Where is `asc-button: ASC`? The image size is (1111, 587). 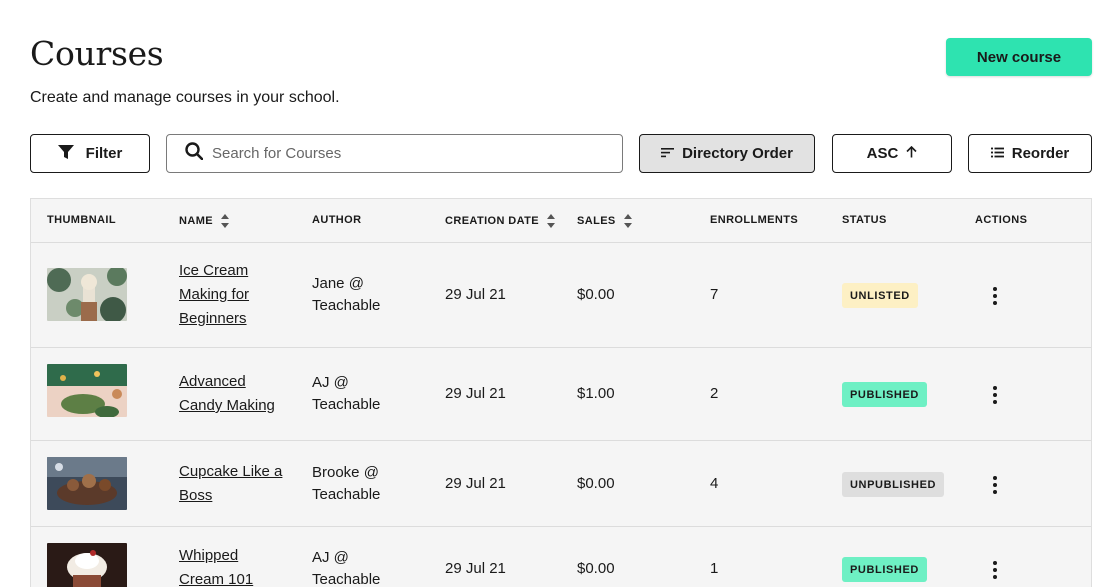 asc-button: ASC is located at coordinates (892, 153).